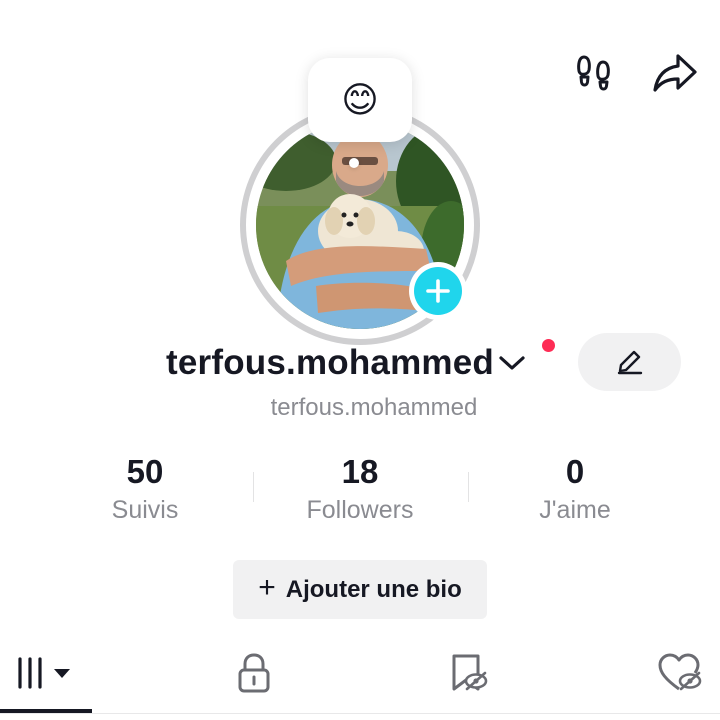  I want to click on lock-icon, so click(254, 673).